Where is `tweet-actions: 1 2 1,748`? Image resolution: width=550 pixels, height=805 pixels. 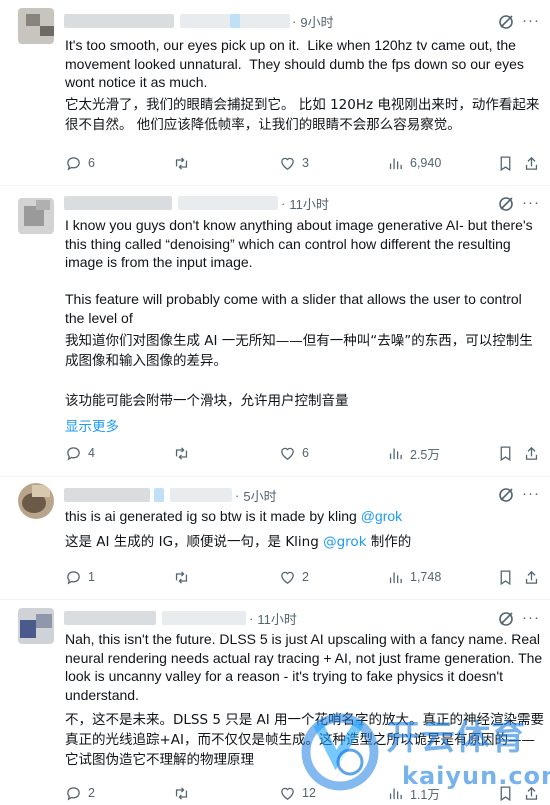 tweet-actions: 1 2 1,748 is located at coordinates (305, 577).